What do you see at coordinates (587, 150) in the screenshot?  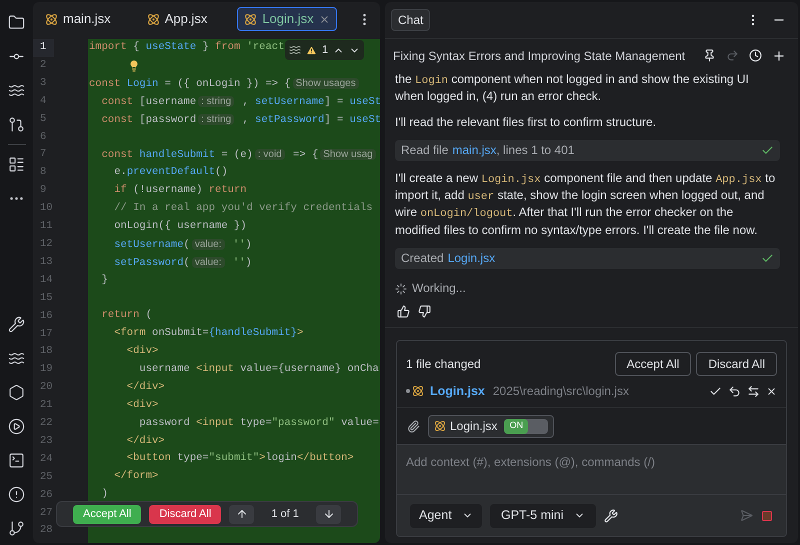 I see `tool-call-row: Read file main.jsx, lines 1 to 401` at bounding box center [587, 150].